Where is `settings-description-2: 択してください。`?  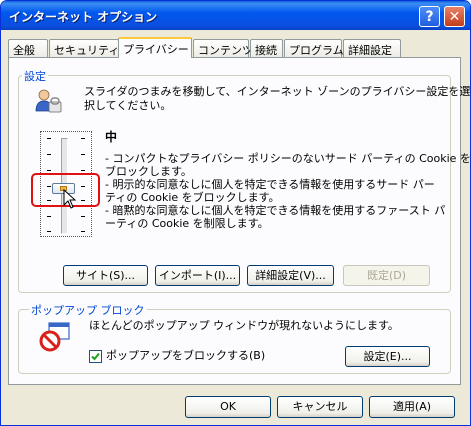 settings-description-2: 択してください。 is located at coordinates (128, 105).